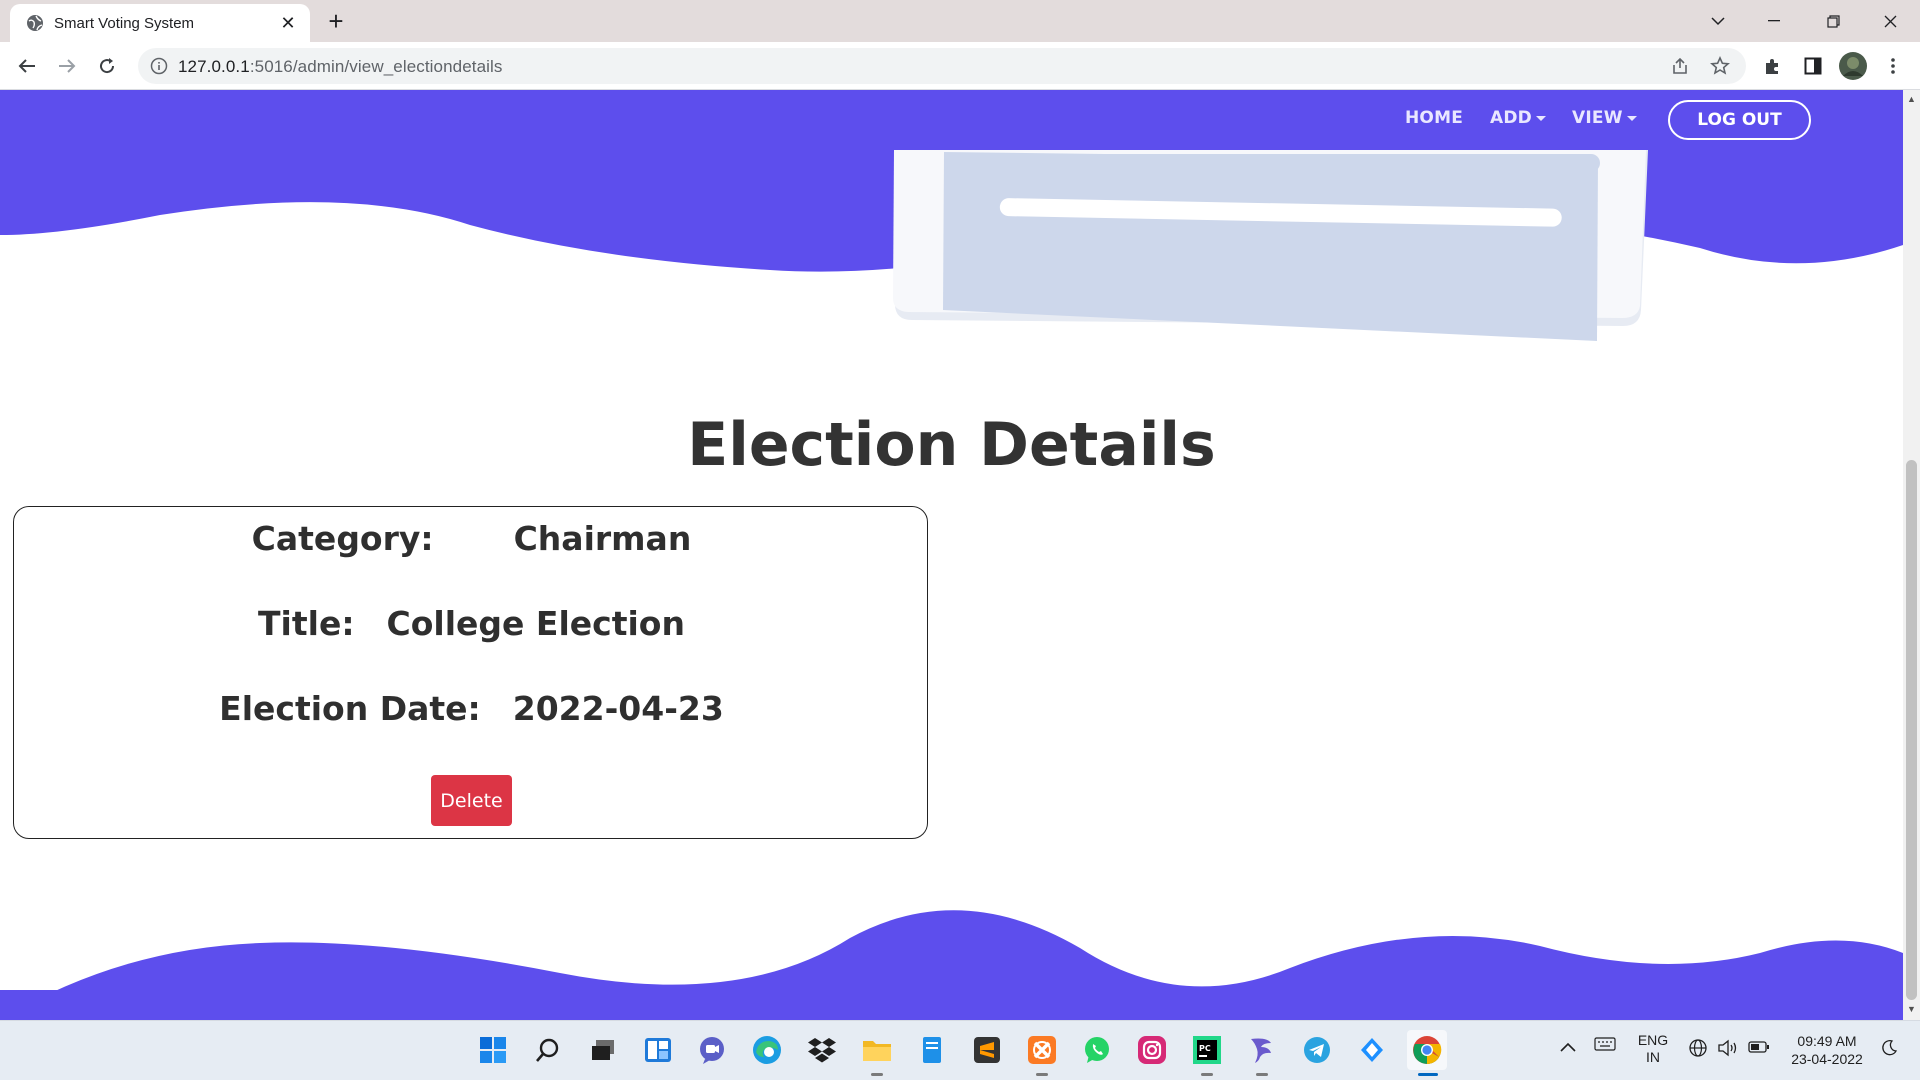 The image size is (1920, 1080). Describe the element at coordinates (951, 965) in the screenshot. I see `footer-wave` at that location.